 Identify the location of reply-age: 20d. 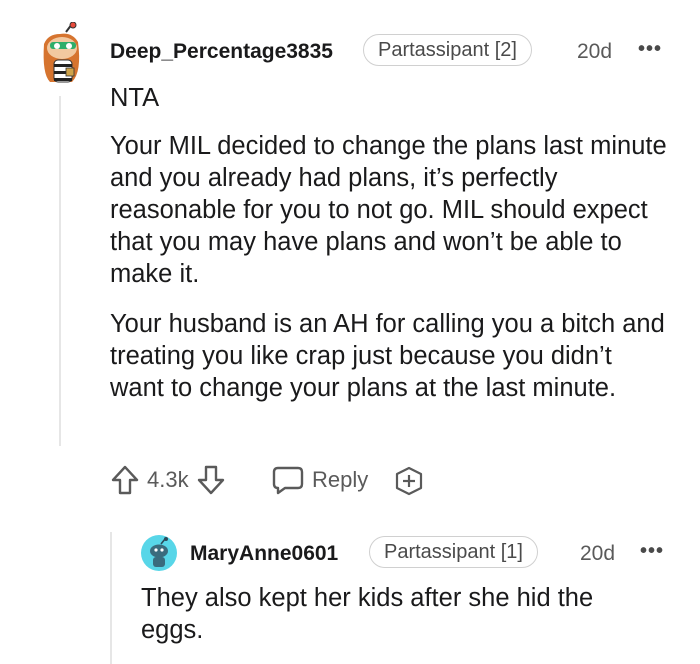
(597, 554).